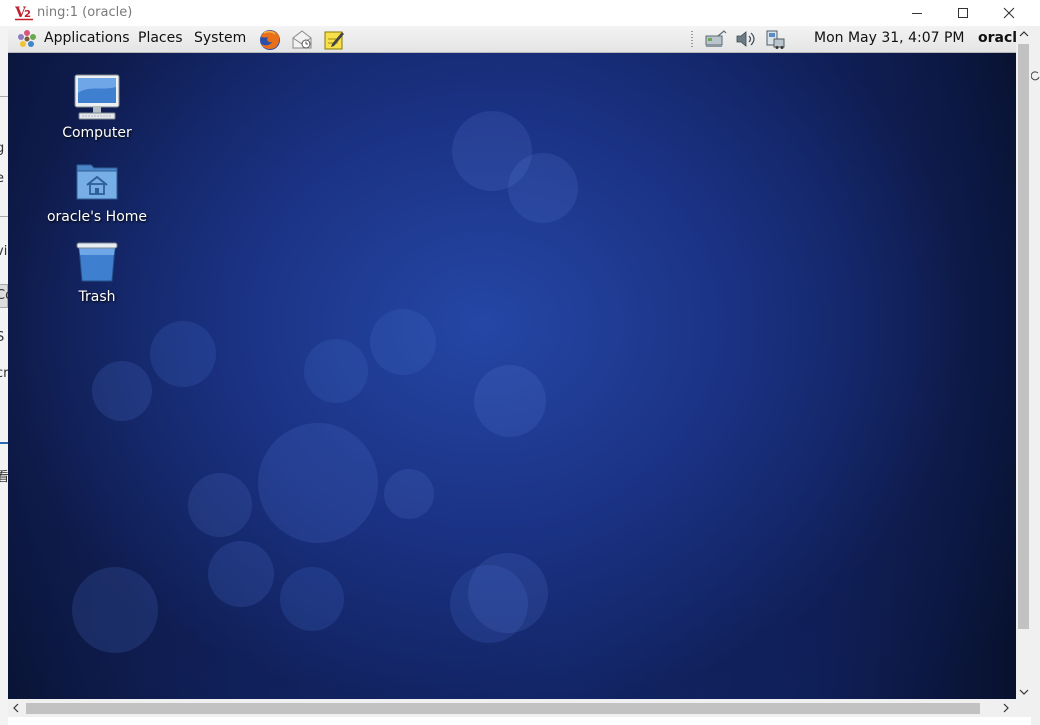 This screenshot has width=1040, height=725. What do you see at coordinates (4, 295) in the screenshot?
I see `background-text: Co` at bounding box center [4, 295].